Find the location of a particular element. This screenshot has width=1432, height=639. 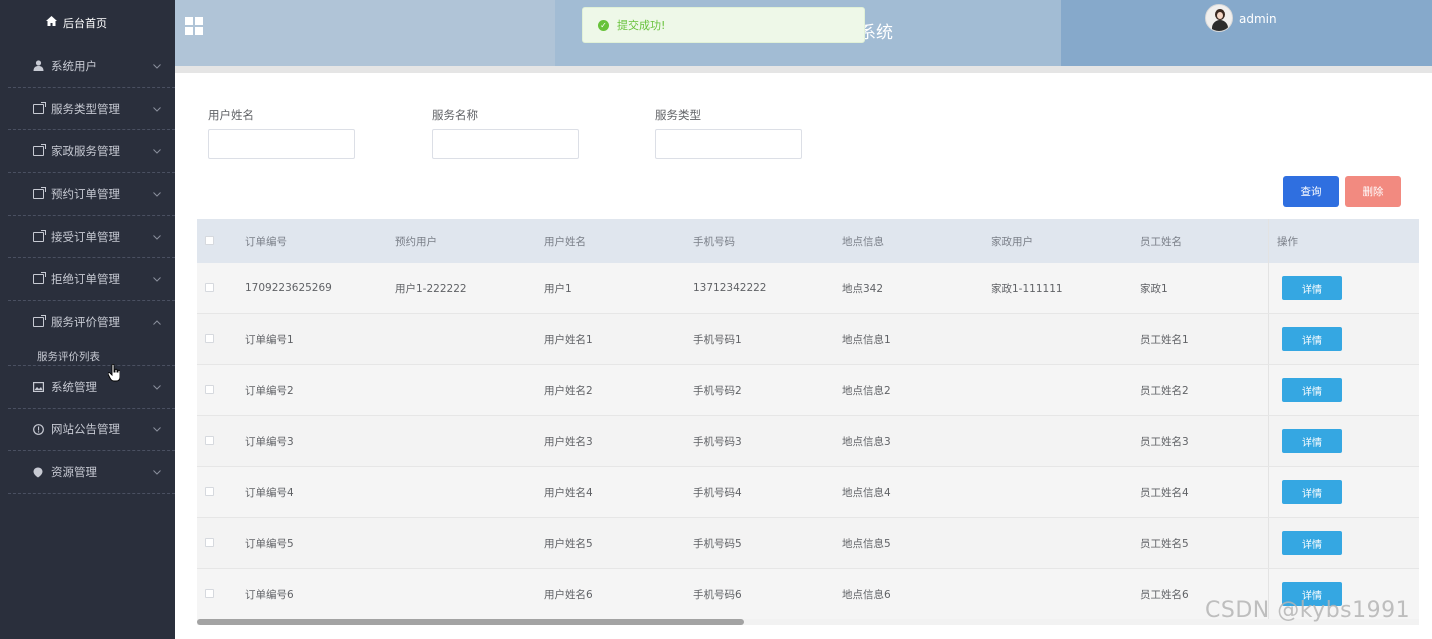

table-cell: 手机号码5 is located at coordinates (717, 543).